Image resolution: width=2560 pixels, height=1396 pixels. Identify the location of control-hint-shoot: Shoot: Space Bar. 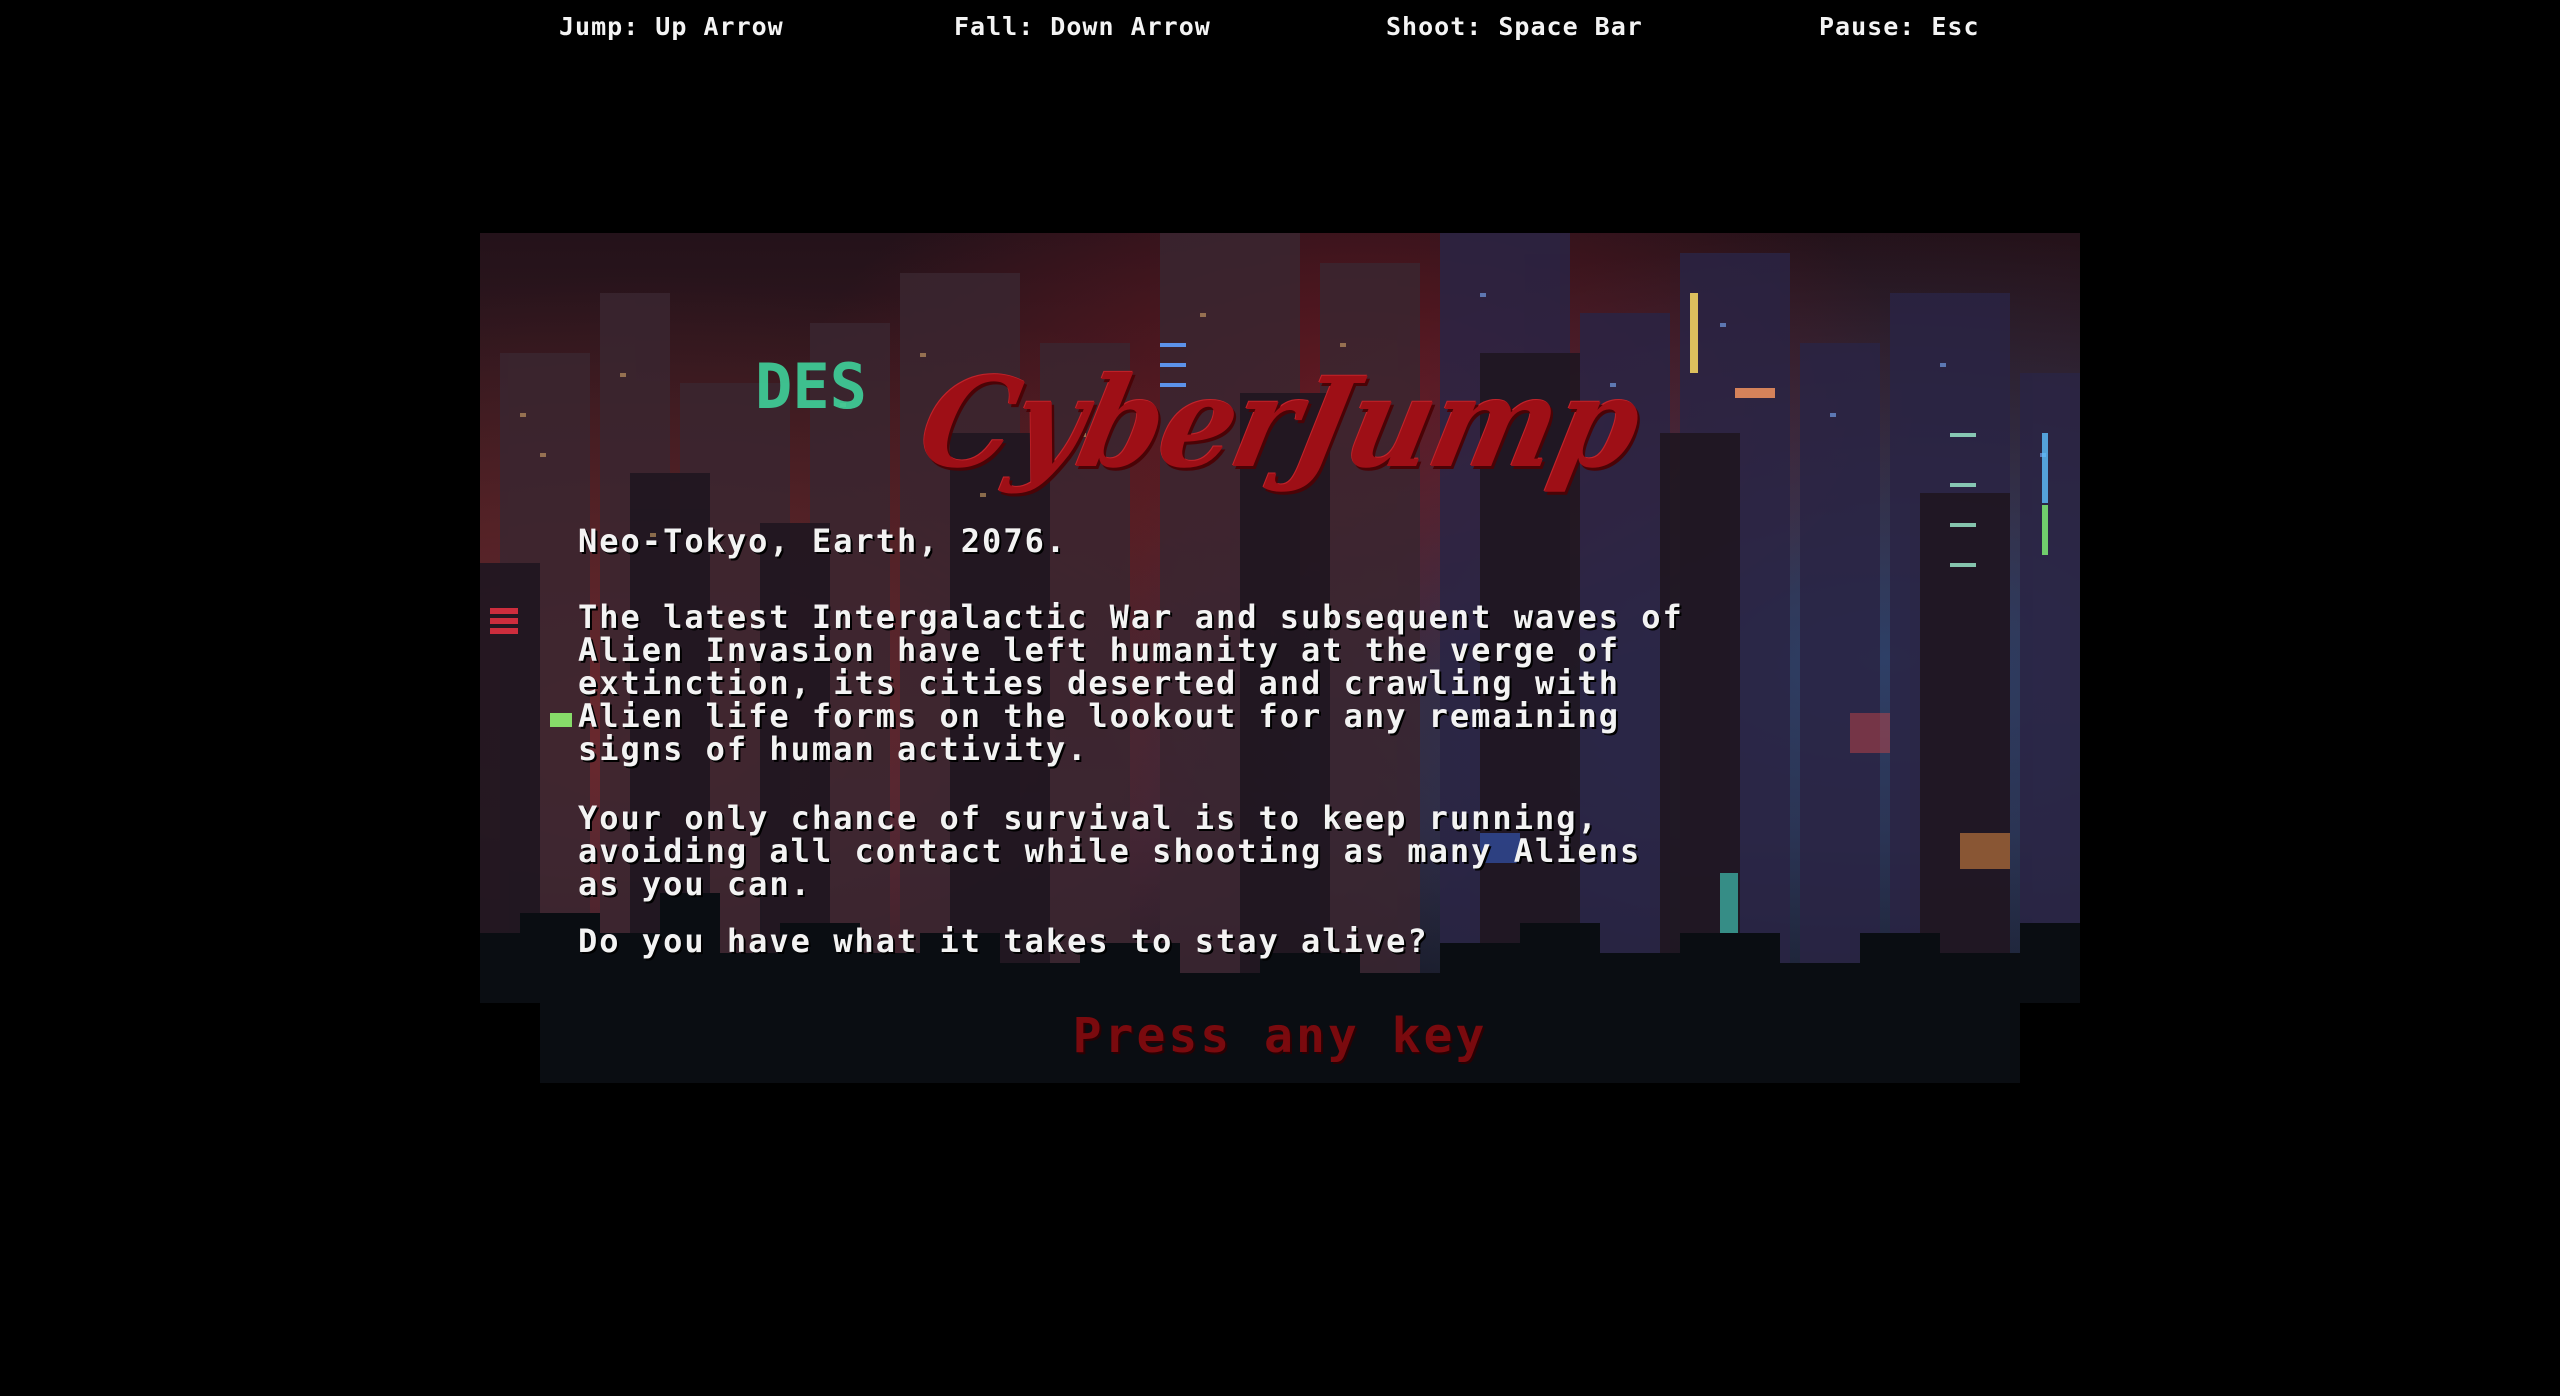
(1514, 26).